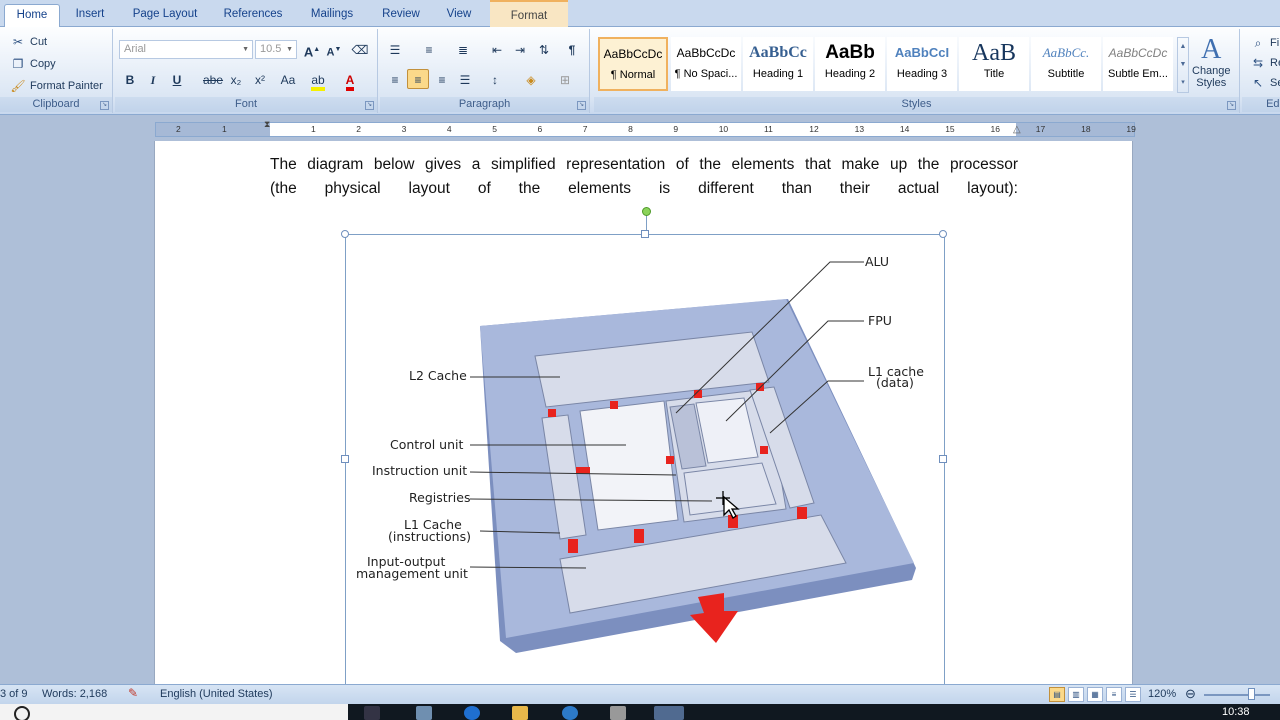 Image resolution: width=1280 pixels, height=720 pixels. Describe the element at coordinates (174, 712) in the screenshot. I see `taskbar-search` at that location.